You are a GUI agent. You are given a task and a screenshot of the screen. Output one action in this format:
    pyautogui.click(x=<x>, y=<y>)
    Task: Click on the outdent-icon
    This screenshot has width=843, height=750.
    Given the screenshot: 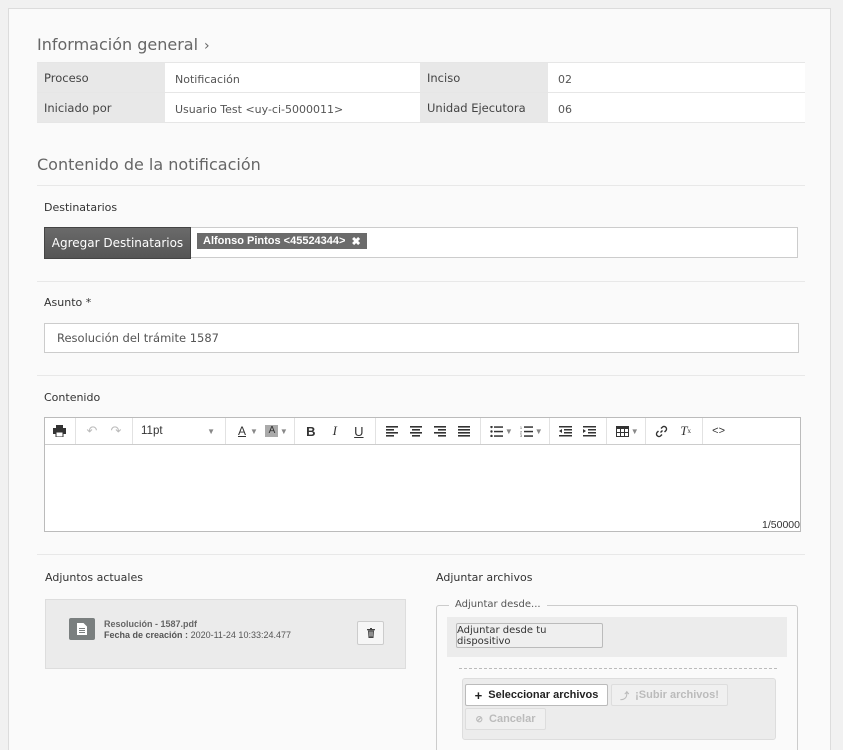 What is the action you would take?
    pyautogui.click(x=566, y=431)
    